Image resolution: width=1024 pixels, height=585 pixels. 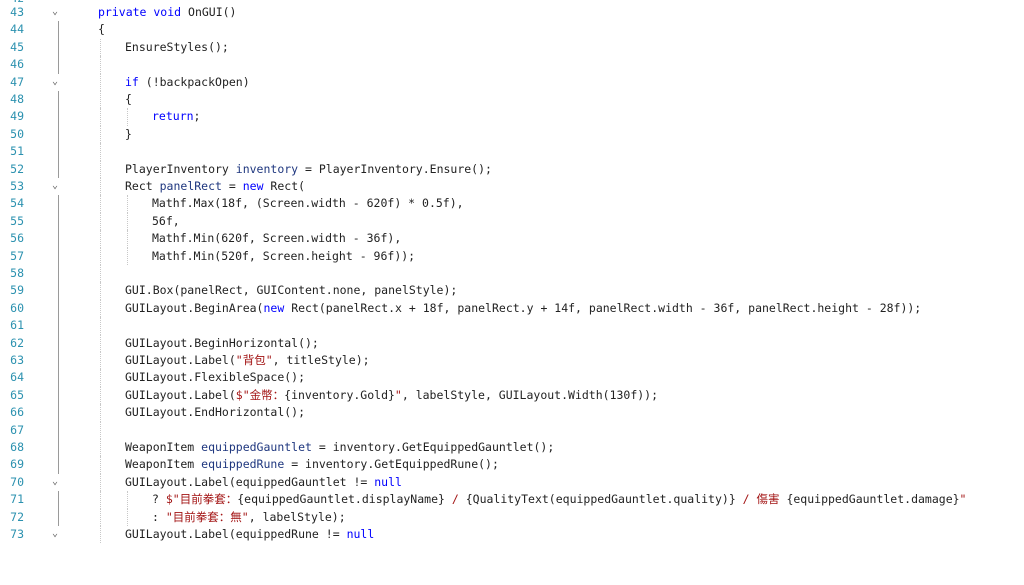 I want to click on code-text: EnsureStyles();, so click(x=177, y=47).